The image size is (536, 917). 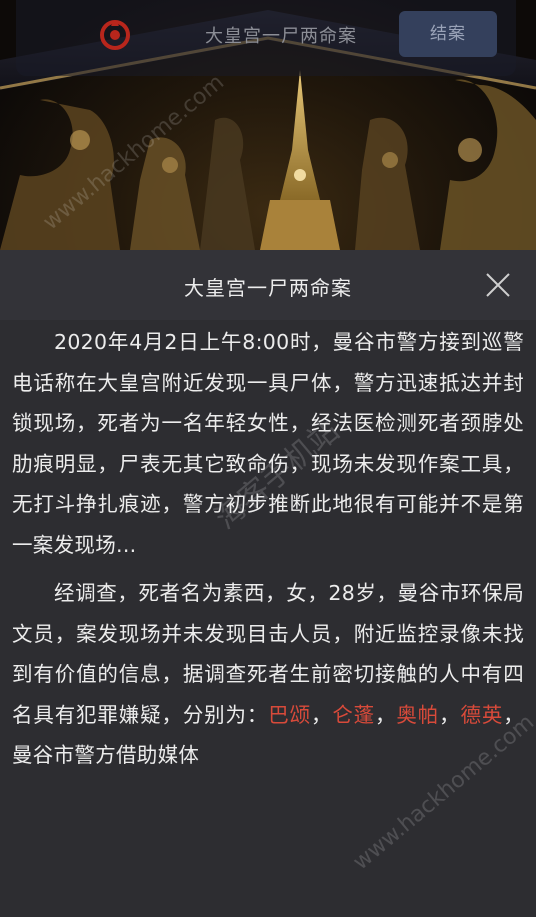 What do you see at coordinates (448, 34) in the screenshot?
I see `close-case-button: 结案` at bounding box center [448, 34].